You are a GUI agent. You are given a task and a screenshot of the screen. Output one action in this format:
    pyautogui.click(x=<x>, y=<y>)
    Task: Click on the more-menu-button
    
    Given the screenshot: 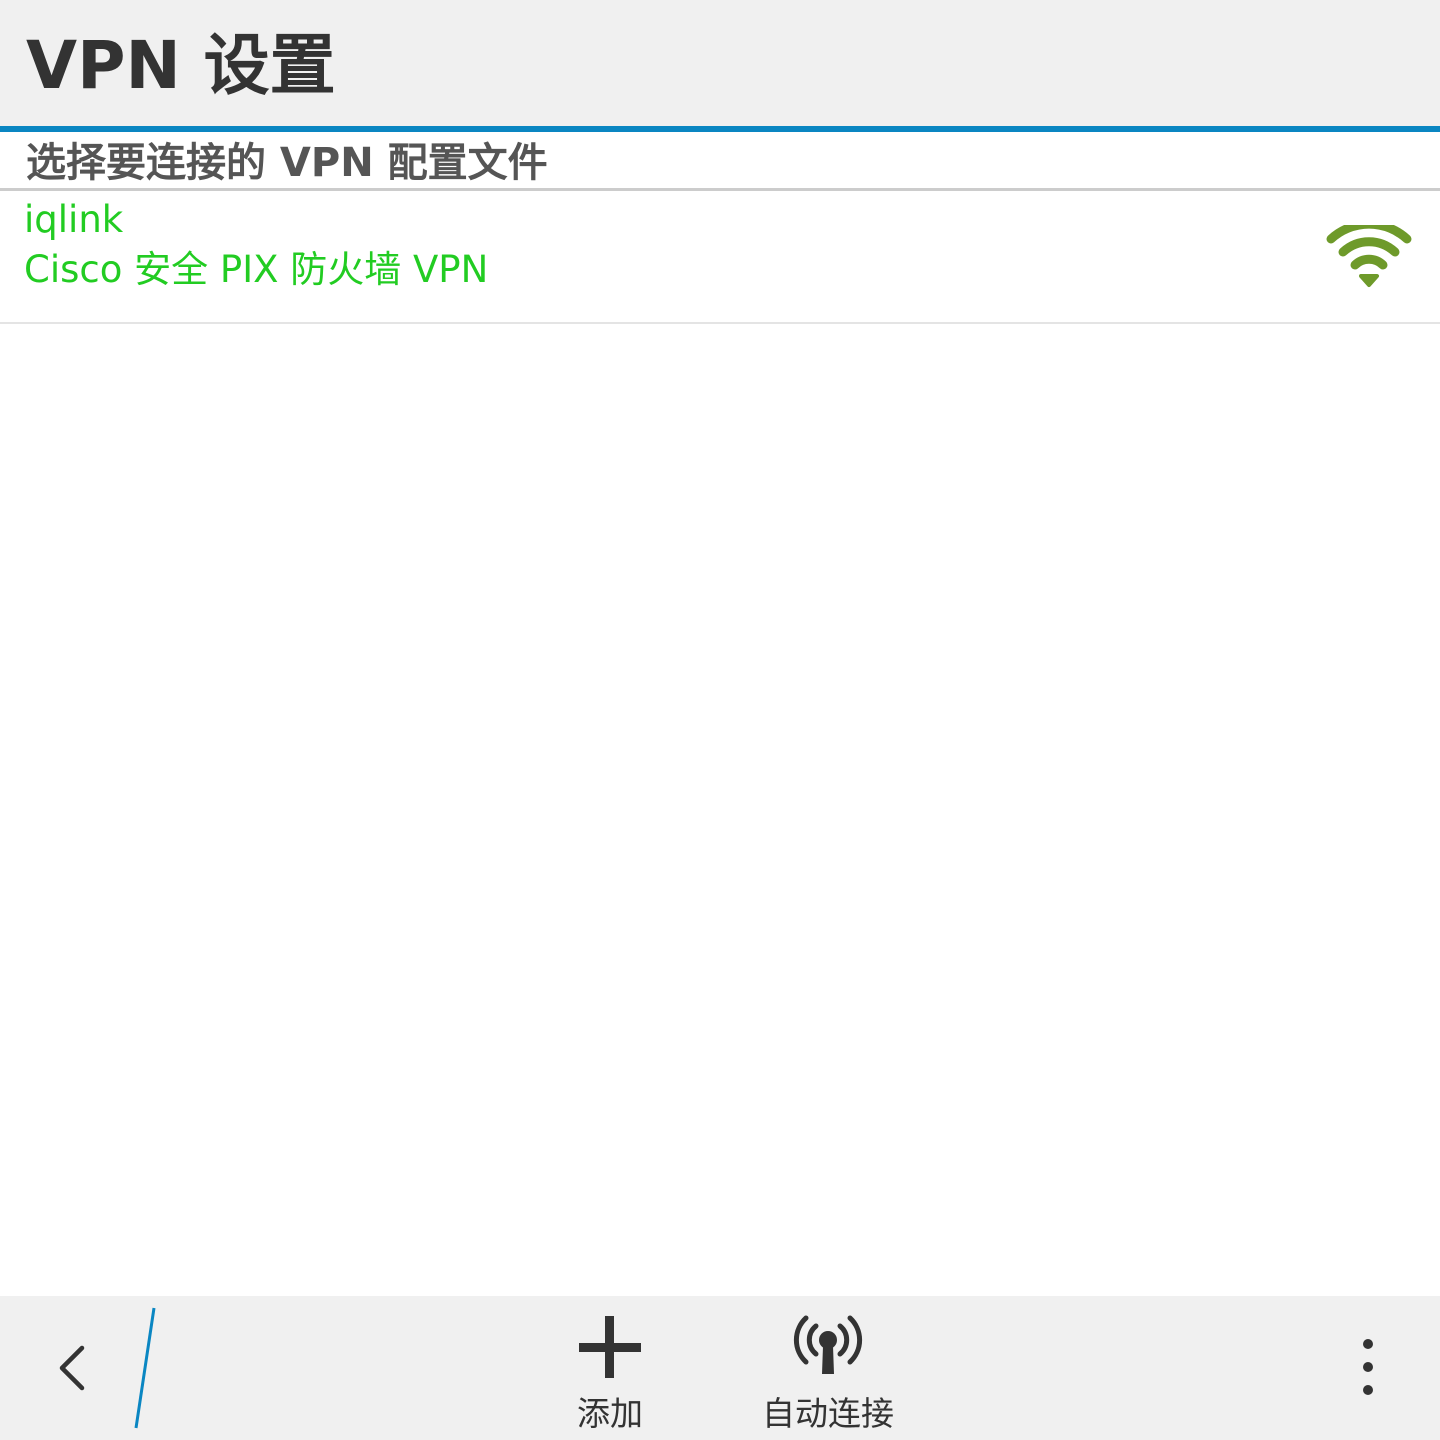 What is the action you would take?
    pyautogui.click(x=1368, y=1370)
    